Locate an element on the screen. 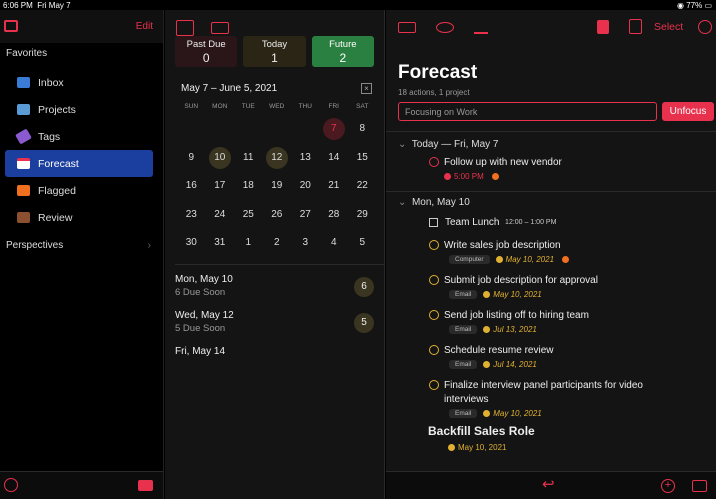 This screenshot has height=499, width=716. main-bottom-bar: ↩ + is located at coordinates (551, 485).